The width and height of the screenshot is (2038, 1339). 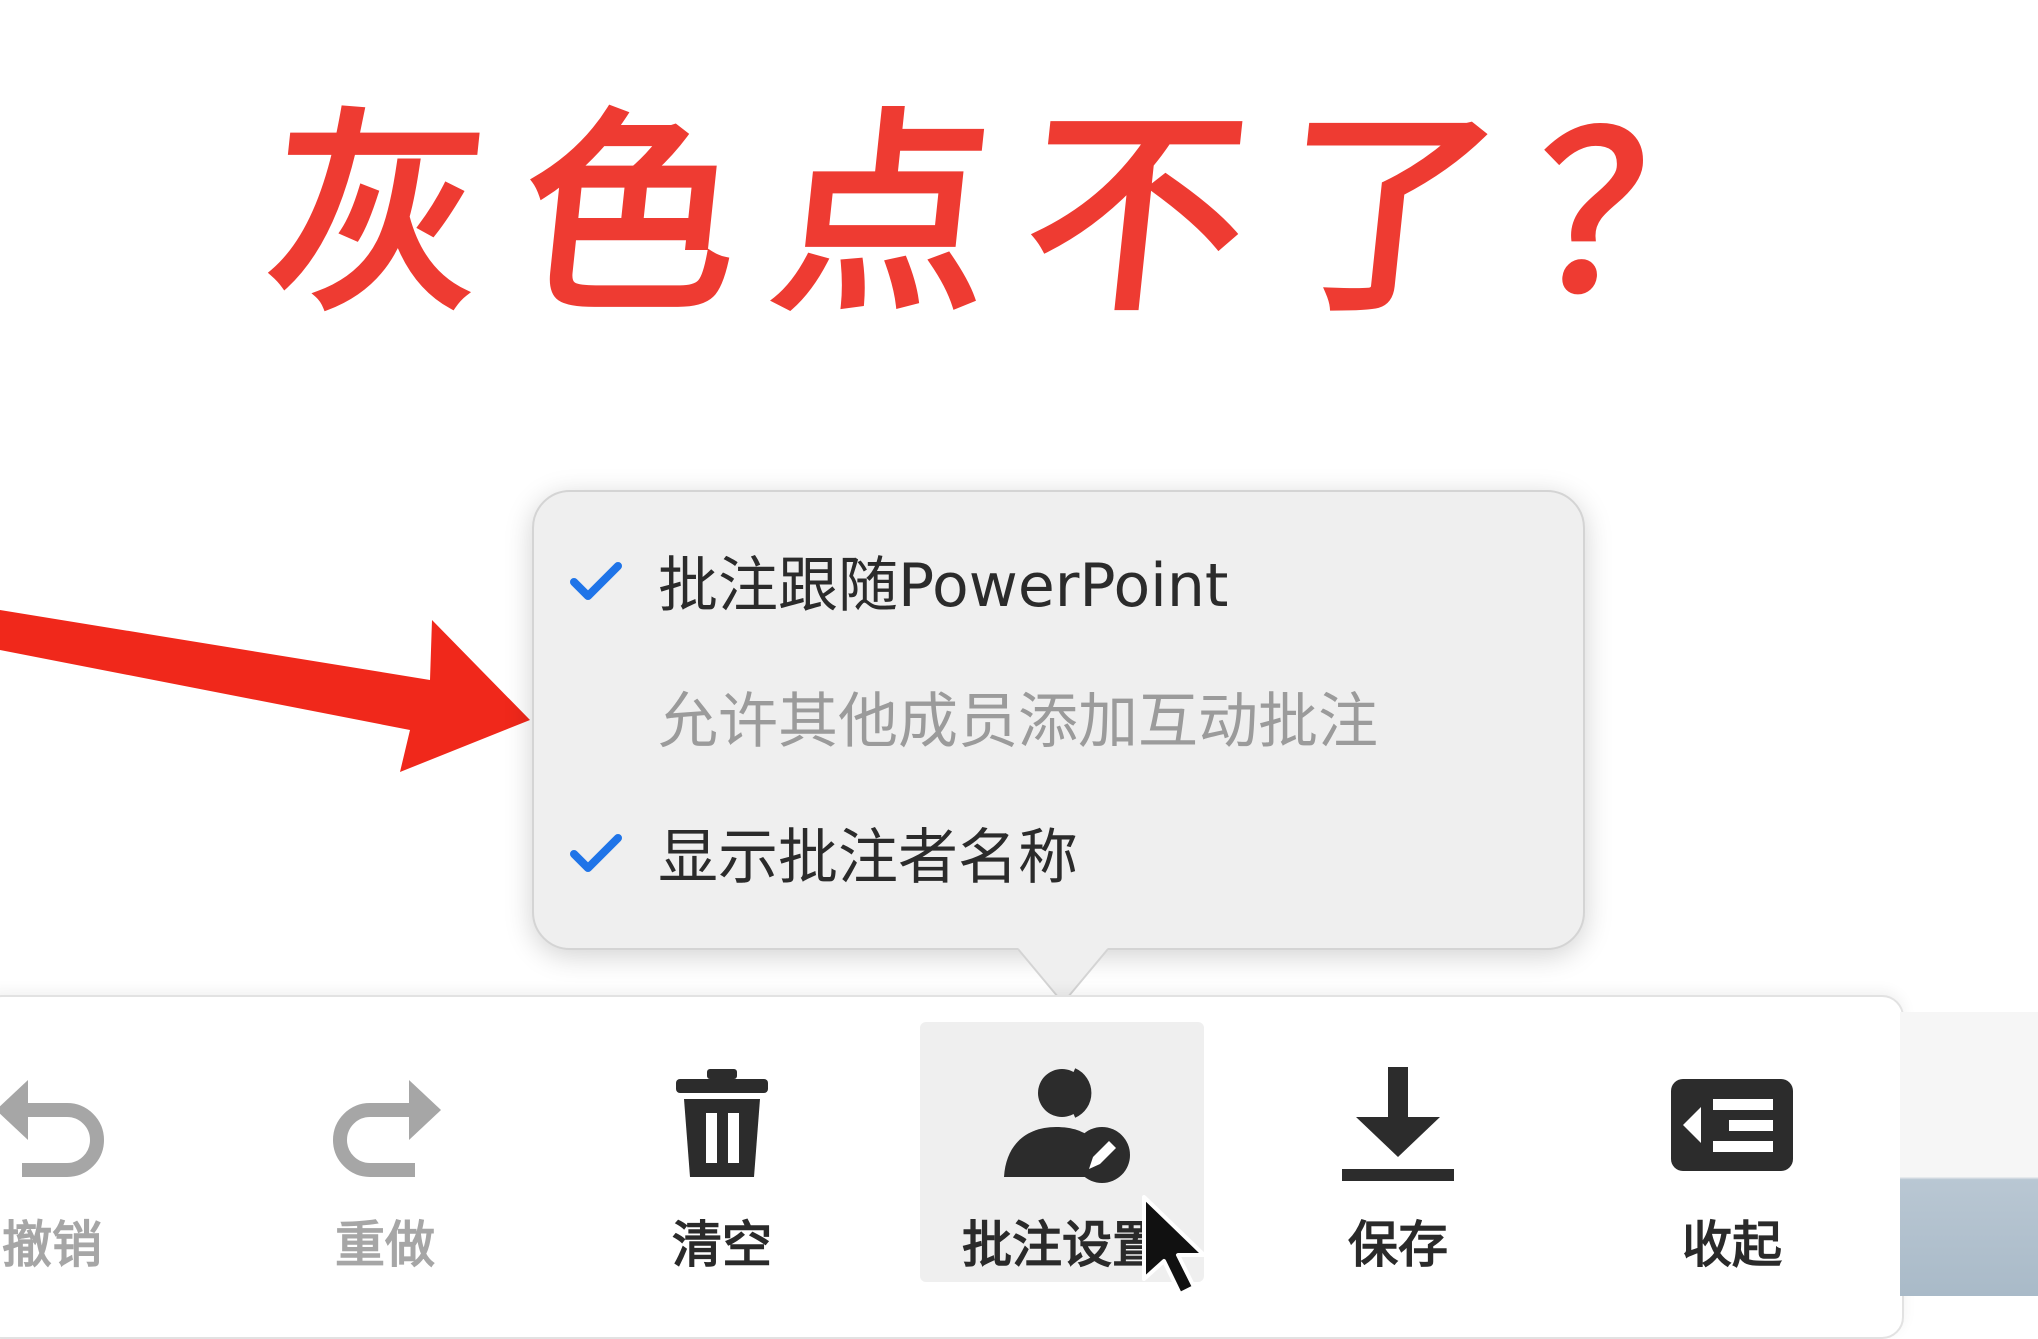 I want to click on collapse-label: 收起, so click(x=1732, y=1245).